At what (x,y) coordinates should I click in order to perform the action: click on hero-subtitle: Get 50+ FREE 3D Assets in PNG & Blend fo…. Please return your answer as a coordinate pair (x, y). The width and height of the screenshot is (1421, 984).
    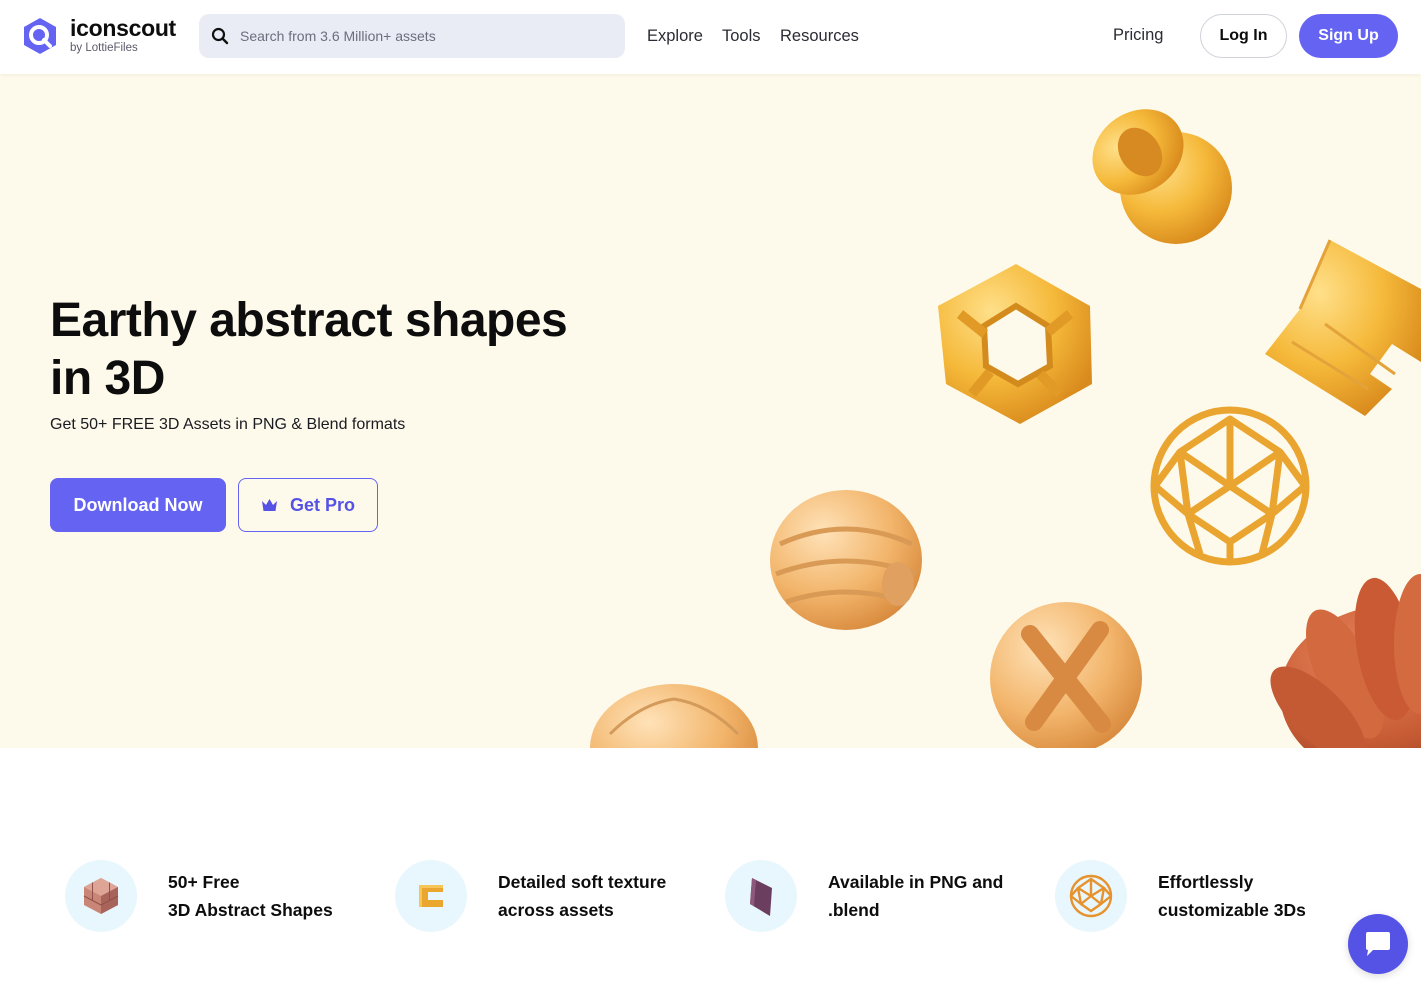
    Looking at the image, I should click on (228, 424).